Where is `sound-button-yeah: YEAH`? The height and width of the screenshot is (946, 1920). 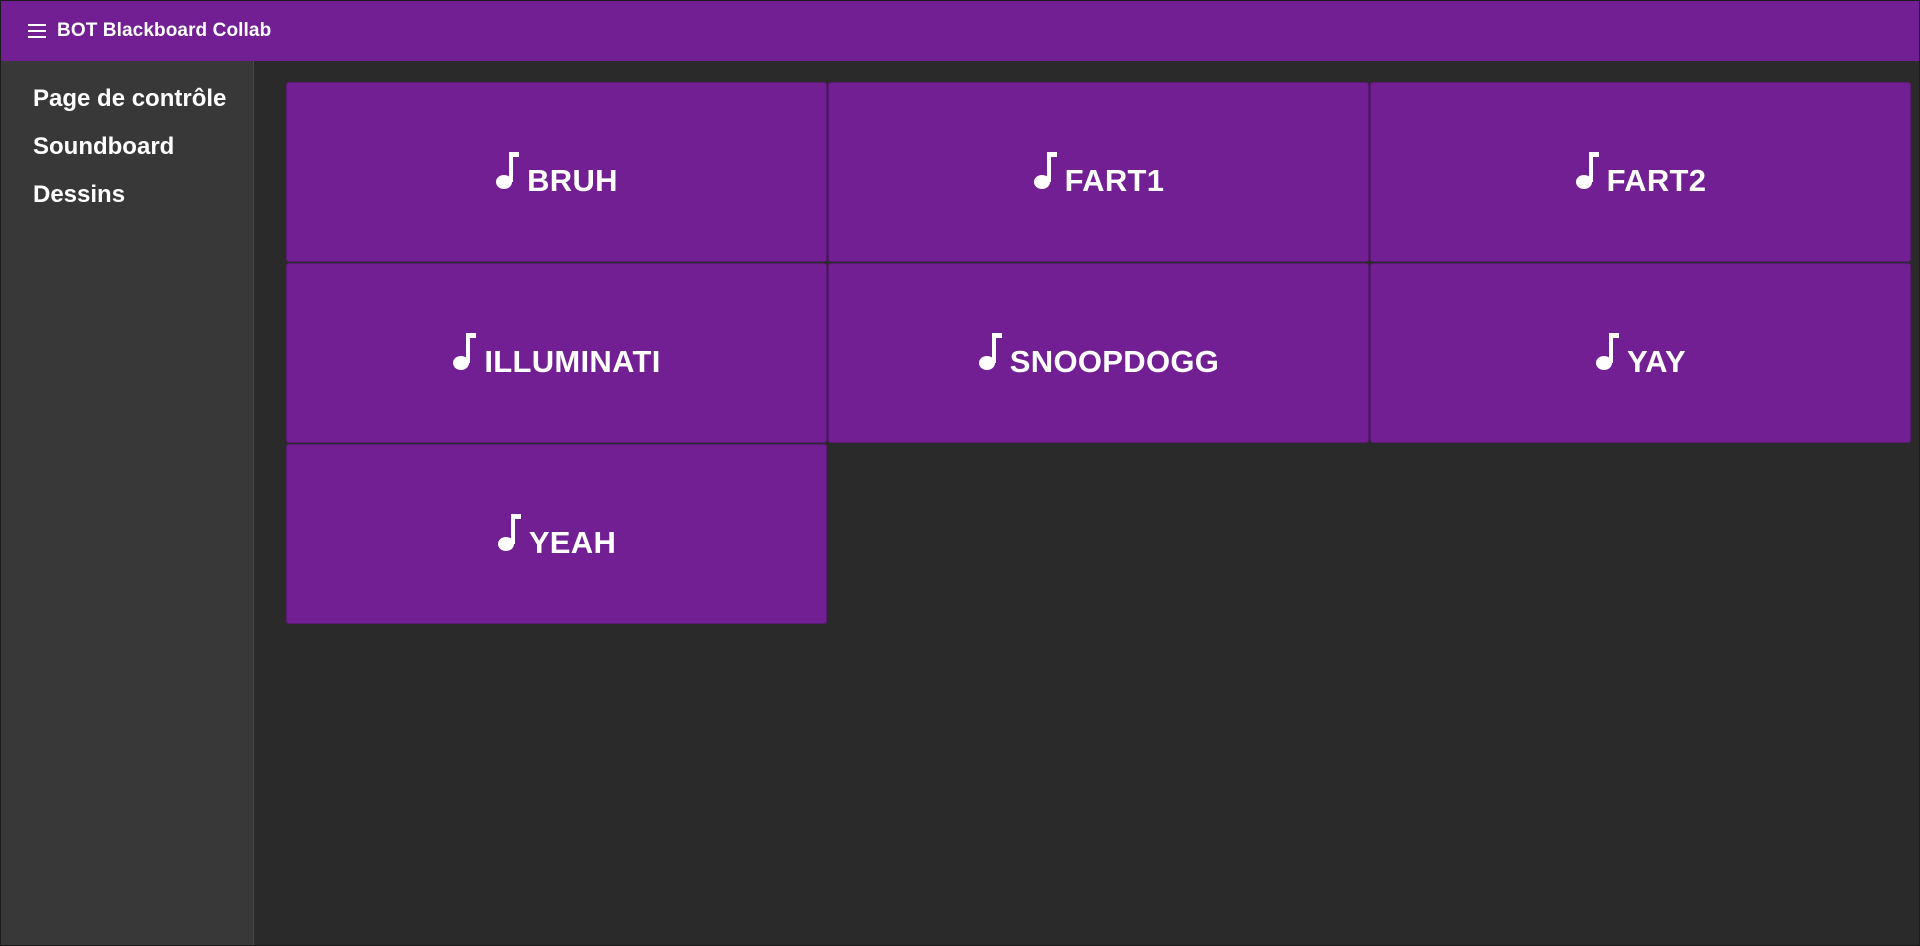 sound-button-yeah: YEAH is located at coordinates (556, 534).